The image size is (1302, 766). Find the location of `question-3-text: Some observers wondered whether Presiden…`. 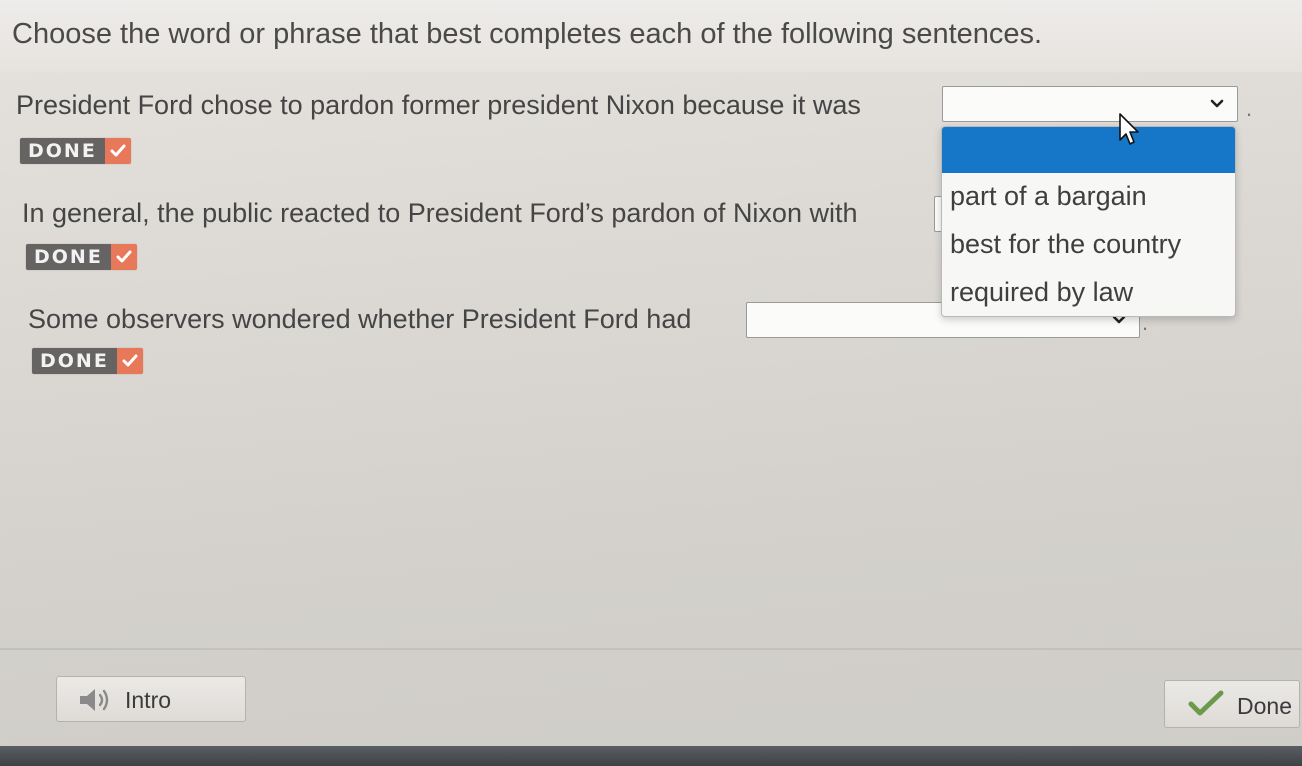

question-3-text: Some observers wondered whether Presiden… is located at coordinates (360, 319).